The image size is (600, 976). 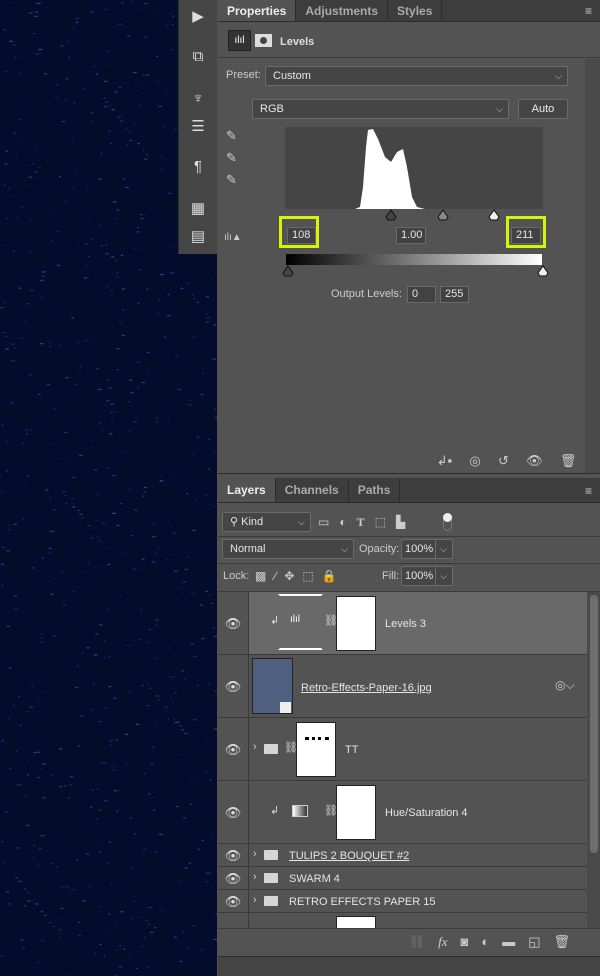 What do you see at coordinates (416, 76) in the screenshot?
I see `preset-dropdown: Custom ⌵` at bounding box center [416, 76].